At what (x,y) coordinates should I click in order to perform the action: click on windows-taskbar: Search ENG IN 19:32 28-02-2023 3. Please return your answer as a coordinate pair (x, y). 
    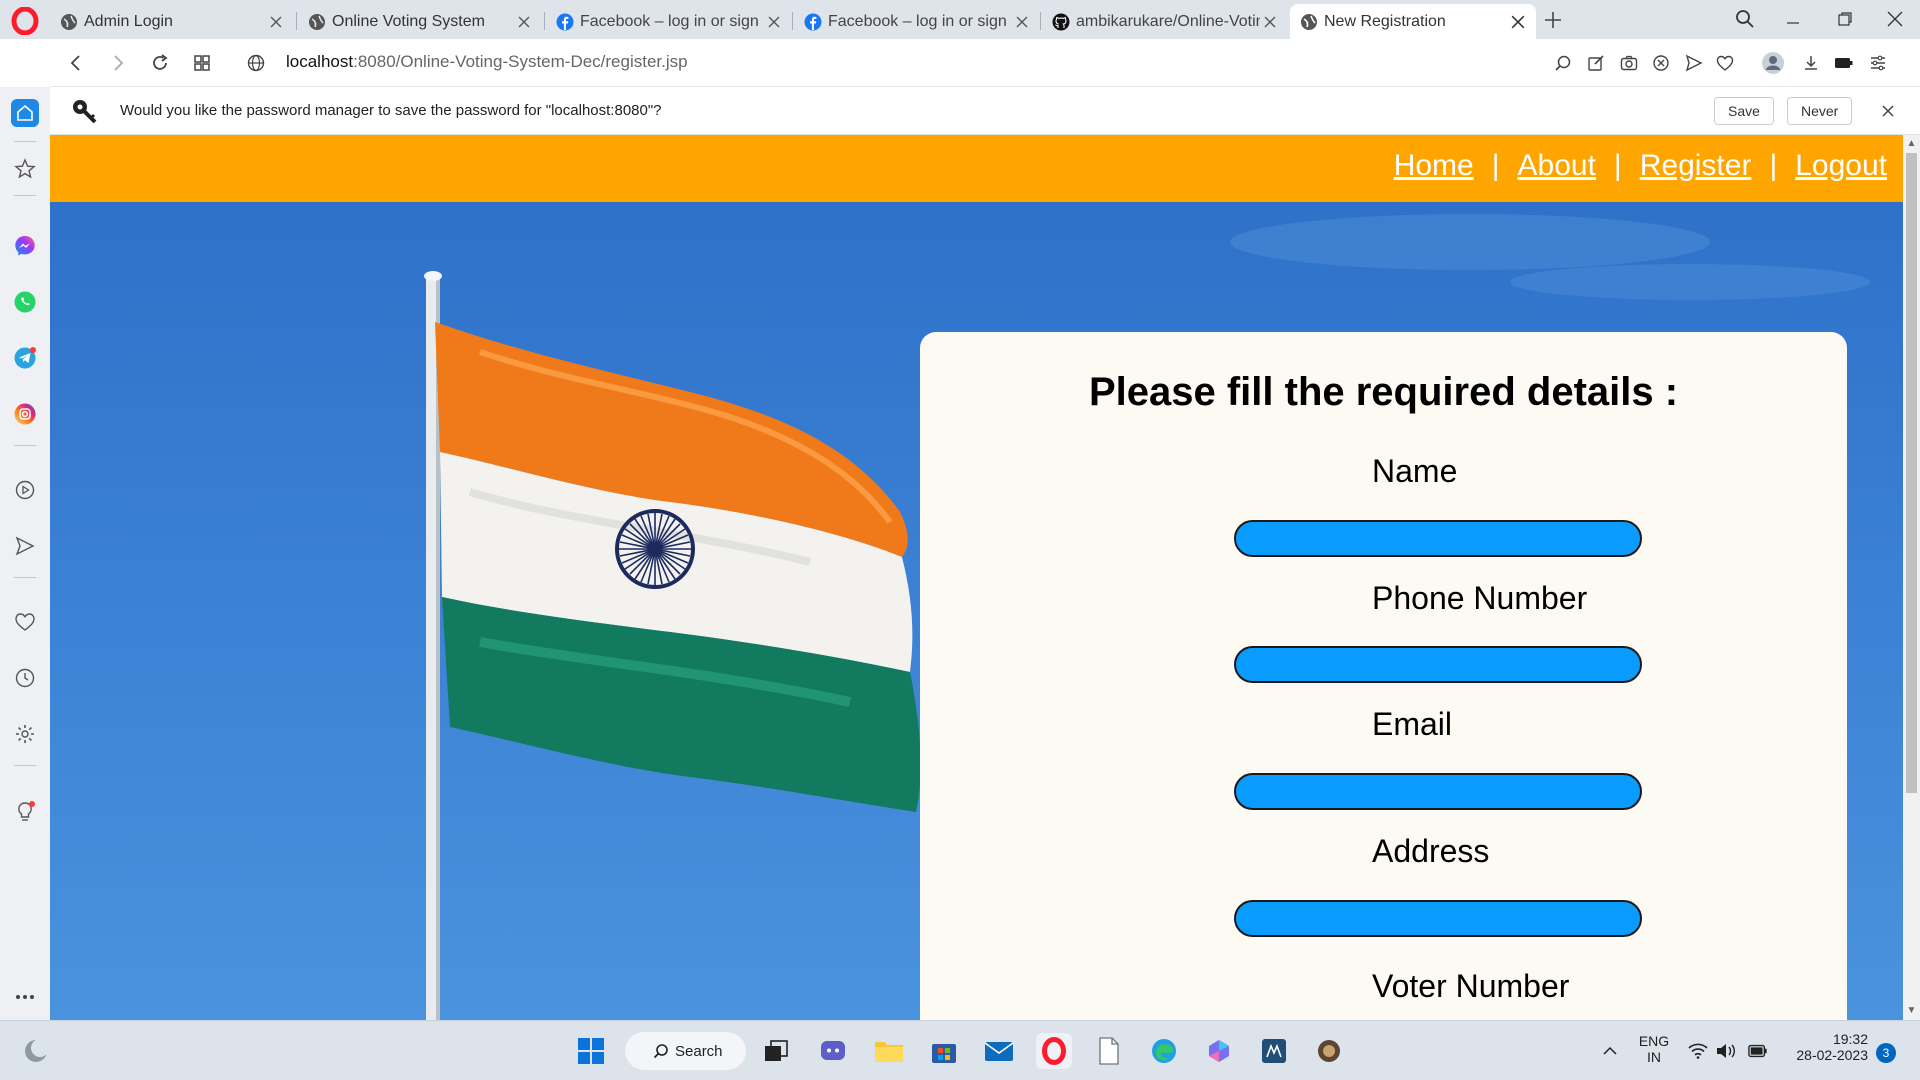
    Looking at the image, I should click on (960, 1050).